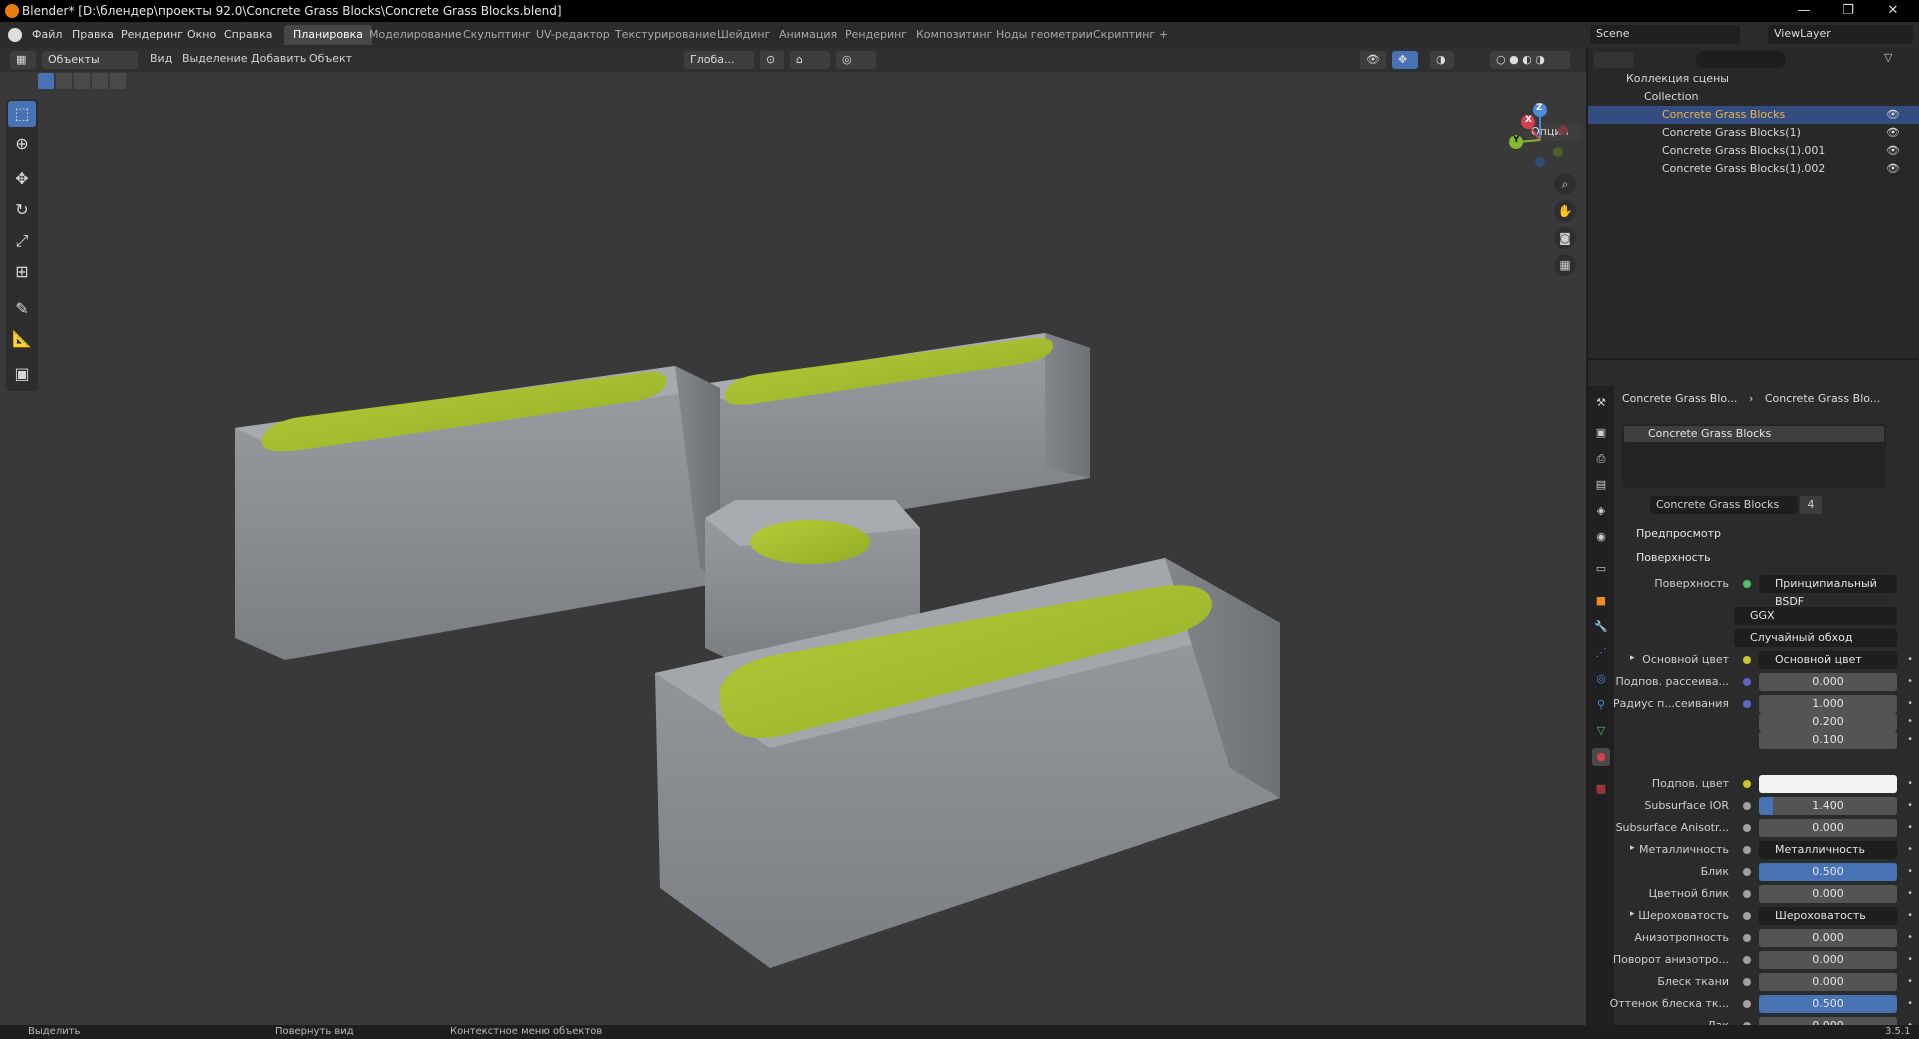  Describe the element at coordinates (22, 374) in the screenshot. I see `add-cube-tool-icon: ▣` at that location.